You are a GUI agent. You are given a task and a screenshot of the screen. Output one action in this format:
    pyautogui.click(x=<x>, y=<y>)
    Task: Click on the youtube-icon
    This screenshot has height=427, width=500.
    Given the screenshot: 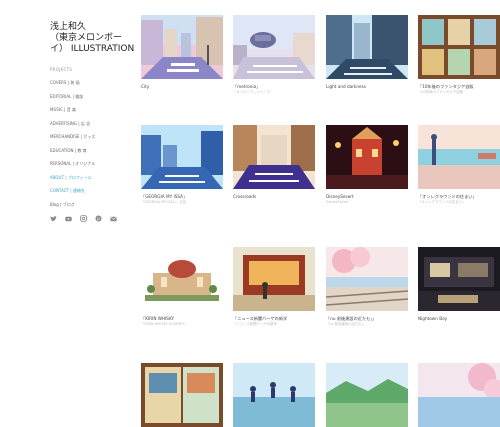 What is the action you would take?
    pyautogui.click(x=68, y=218)
    